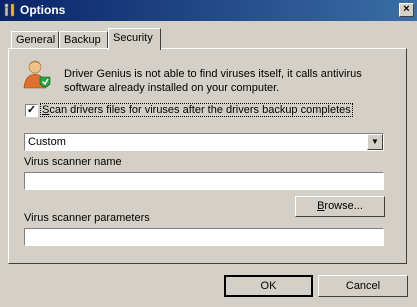  What do you see at coordinates (204, 237) in the screenshot?
I see `scanner-params-input` at bounding box center [204, 237].